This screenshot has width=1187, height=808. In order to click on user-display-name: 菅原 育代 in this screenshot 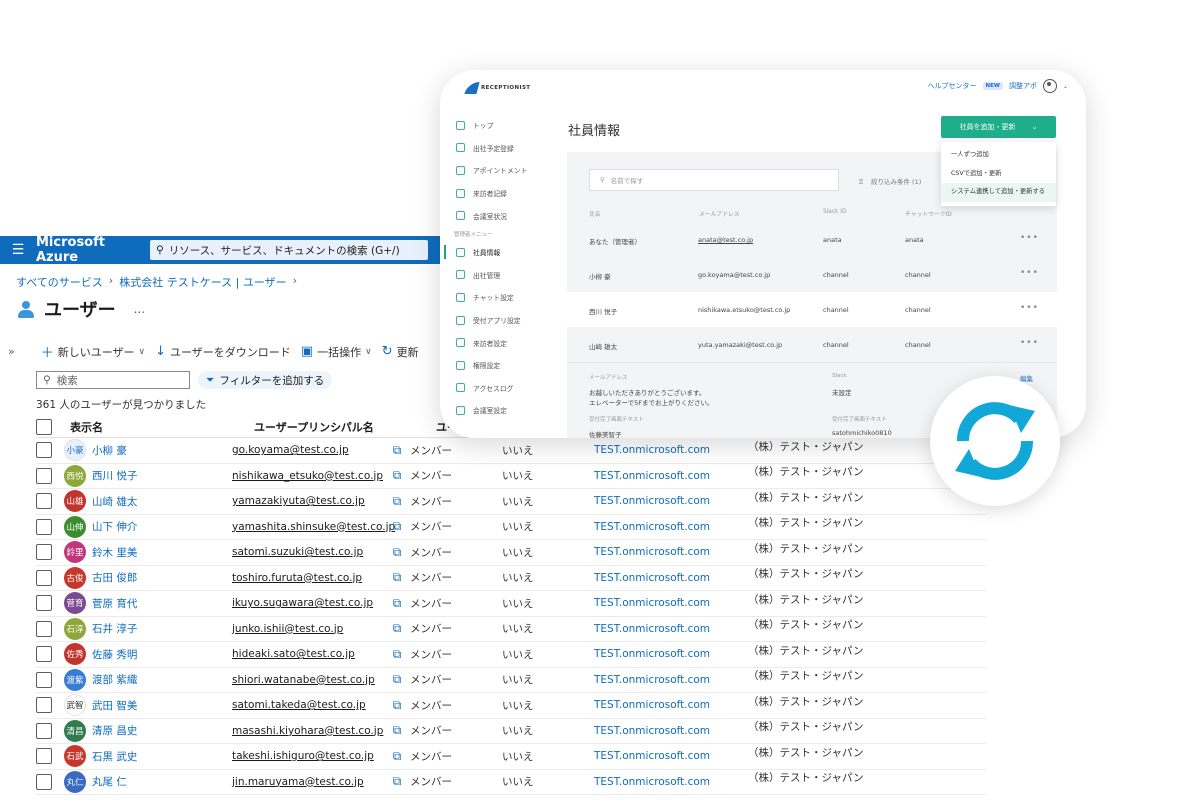, I will do `click(162, 603)`.